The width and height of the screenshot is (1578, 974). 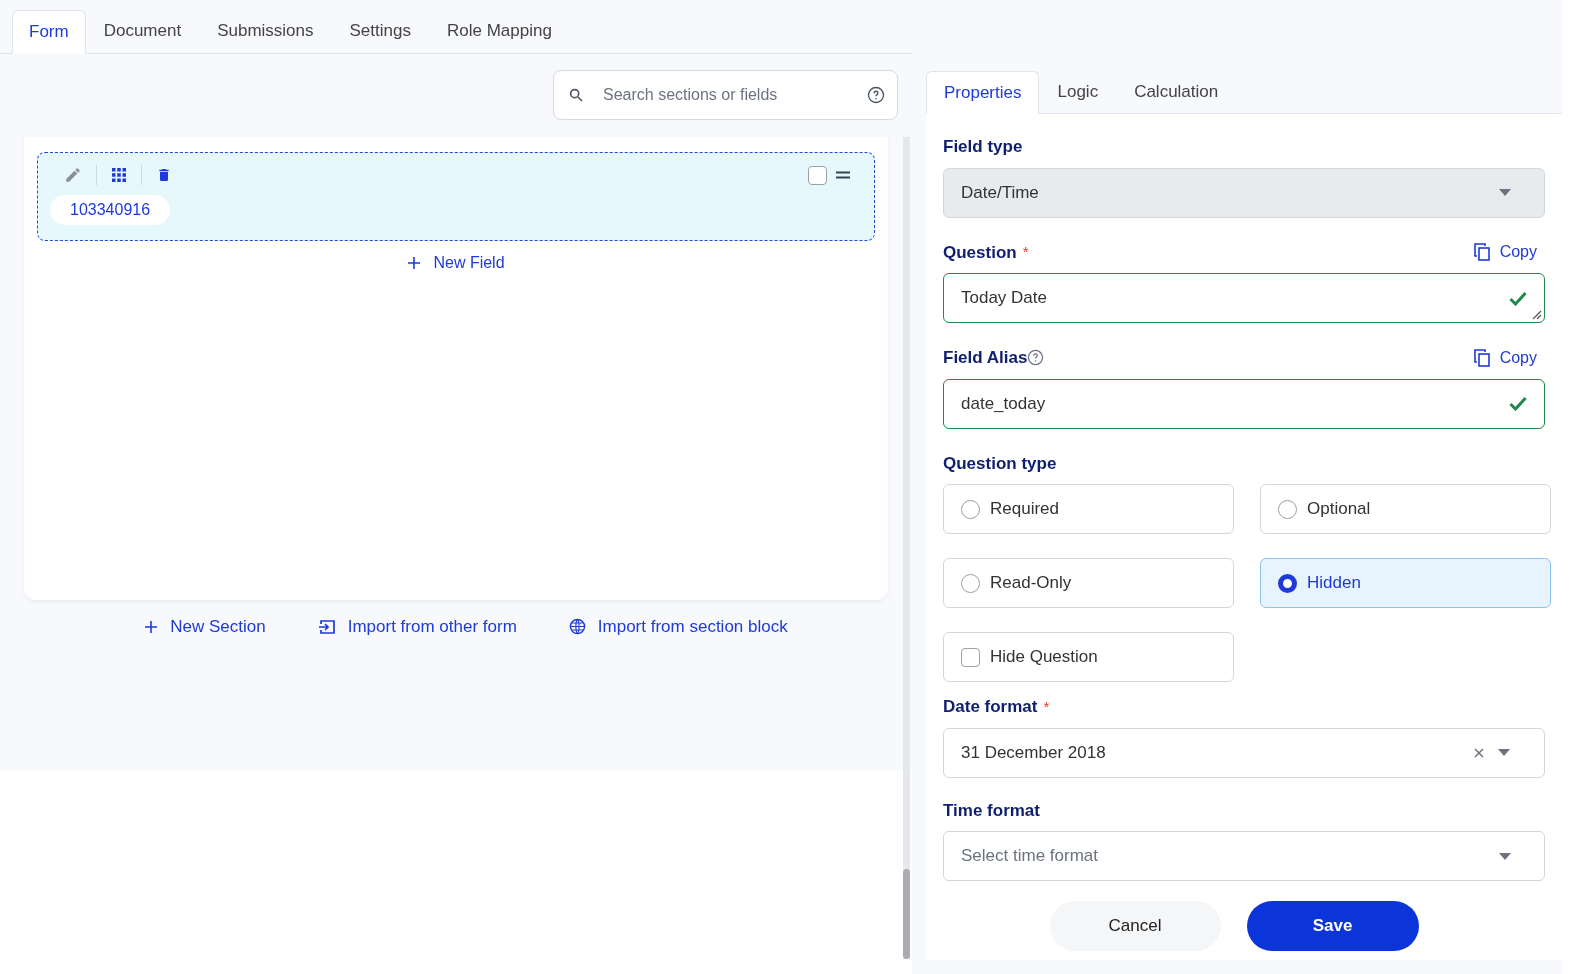 I want to click on tab: Settings, so click(x=380, y=31).